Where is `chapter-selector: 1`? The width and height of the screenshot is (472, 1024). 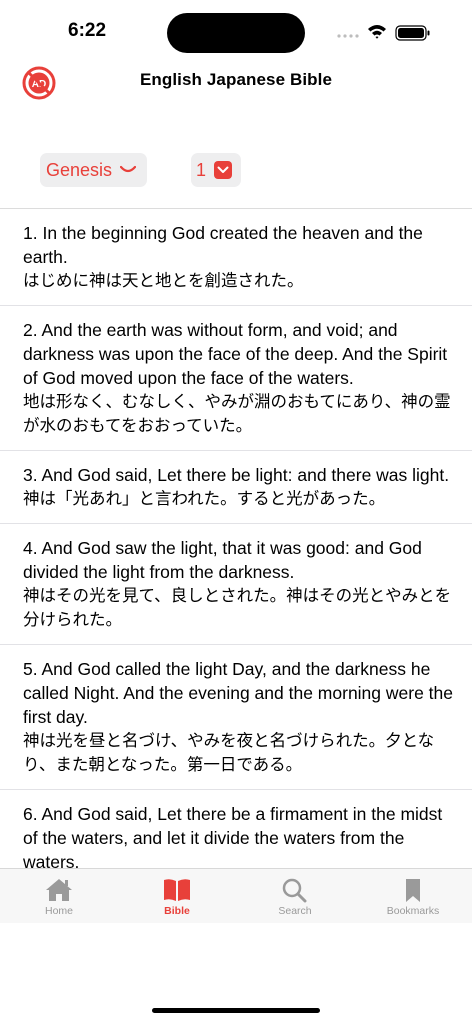
chapter-selector: 1 is located at coordinates (216, 170).